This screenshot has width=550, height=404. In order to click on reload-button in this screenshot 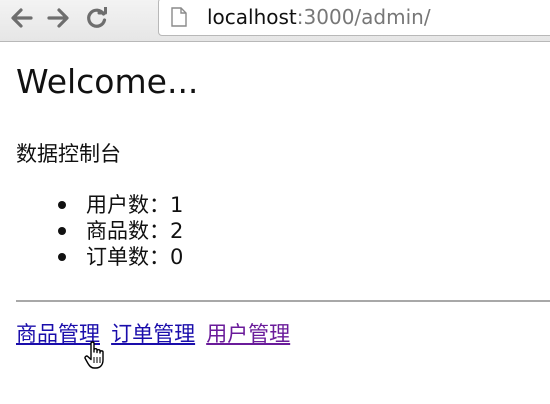, I will do `click(97, 18)`.